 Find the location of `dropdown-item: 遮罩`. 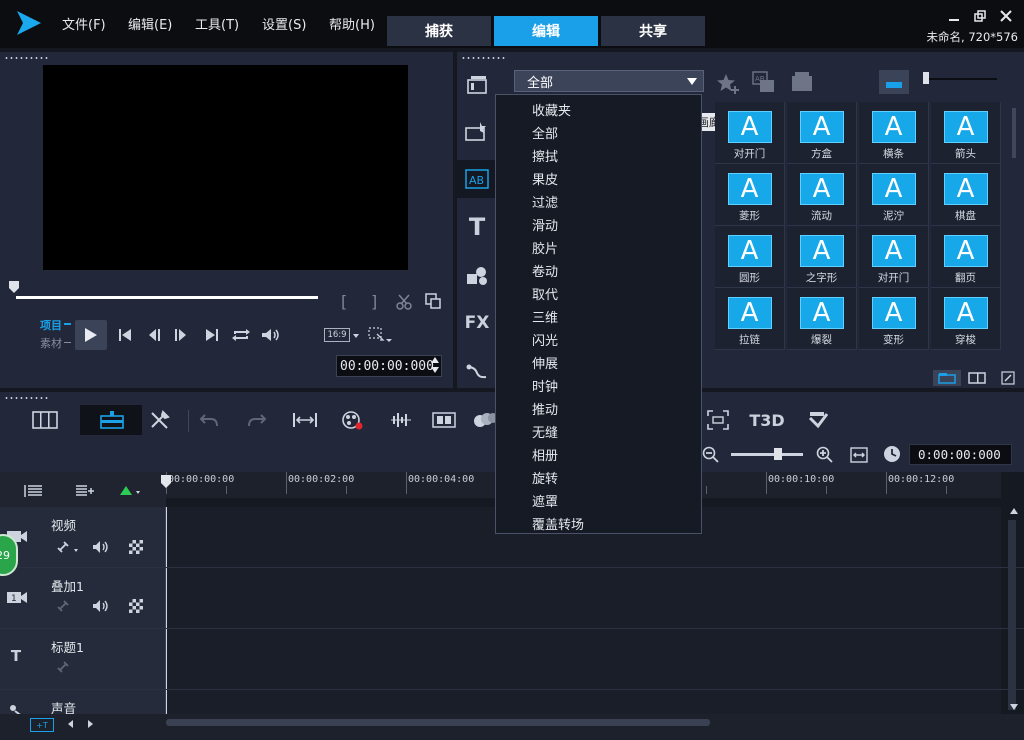

dropdown-item: 遮罩 is located at coordinates (545, 500).